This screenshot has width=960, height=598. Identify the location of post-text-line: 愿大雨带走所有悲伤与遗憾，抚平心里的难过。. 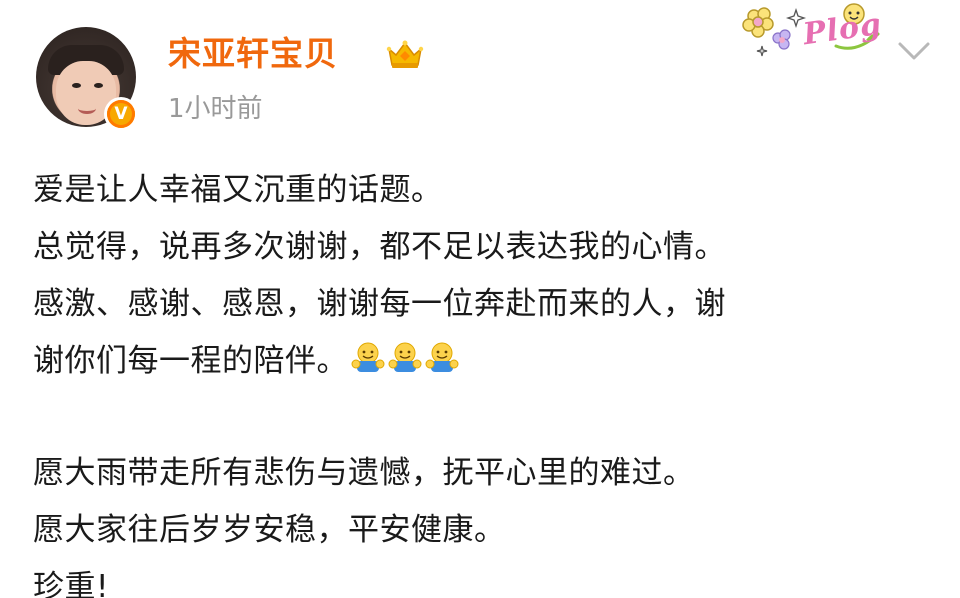
(364, 473).